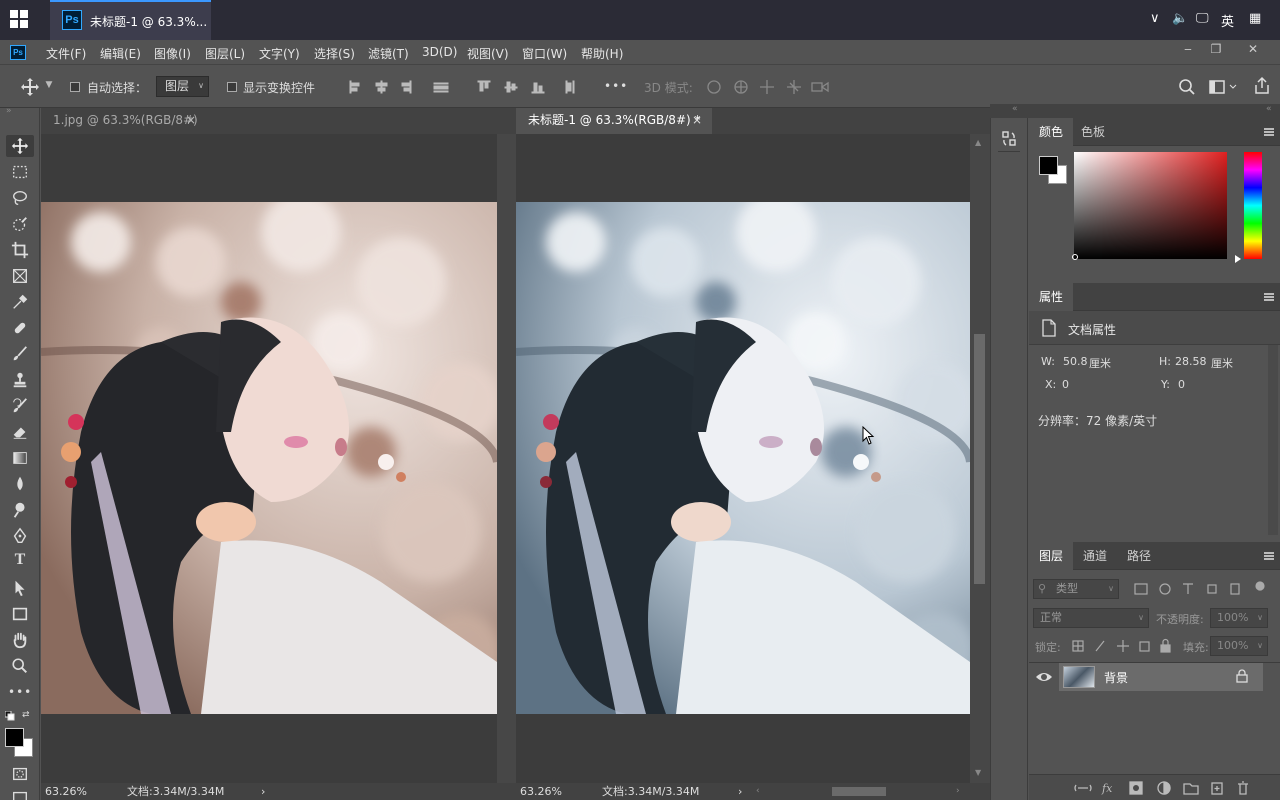 This screenshot has width=1280, height=800. I want to click on type-tool-icon: T, so click(20, 562).